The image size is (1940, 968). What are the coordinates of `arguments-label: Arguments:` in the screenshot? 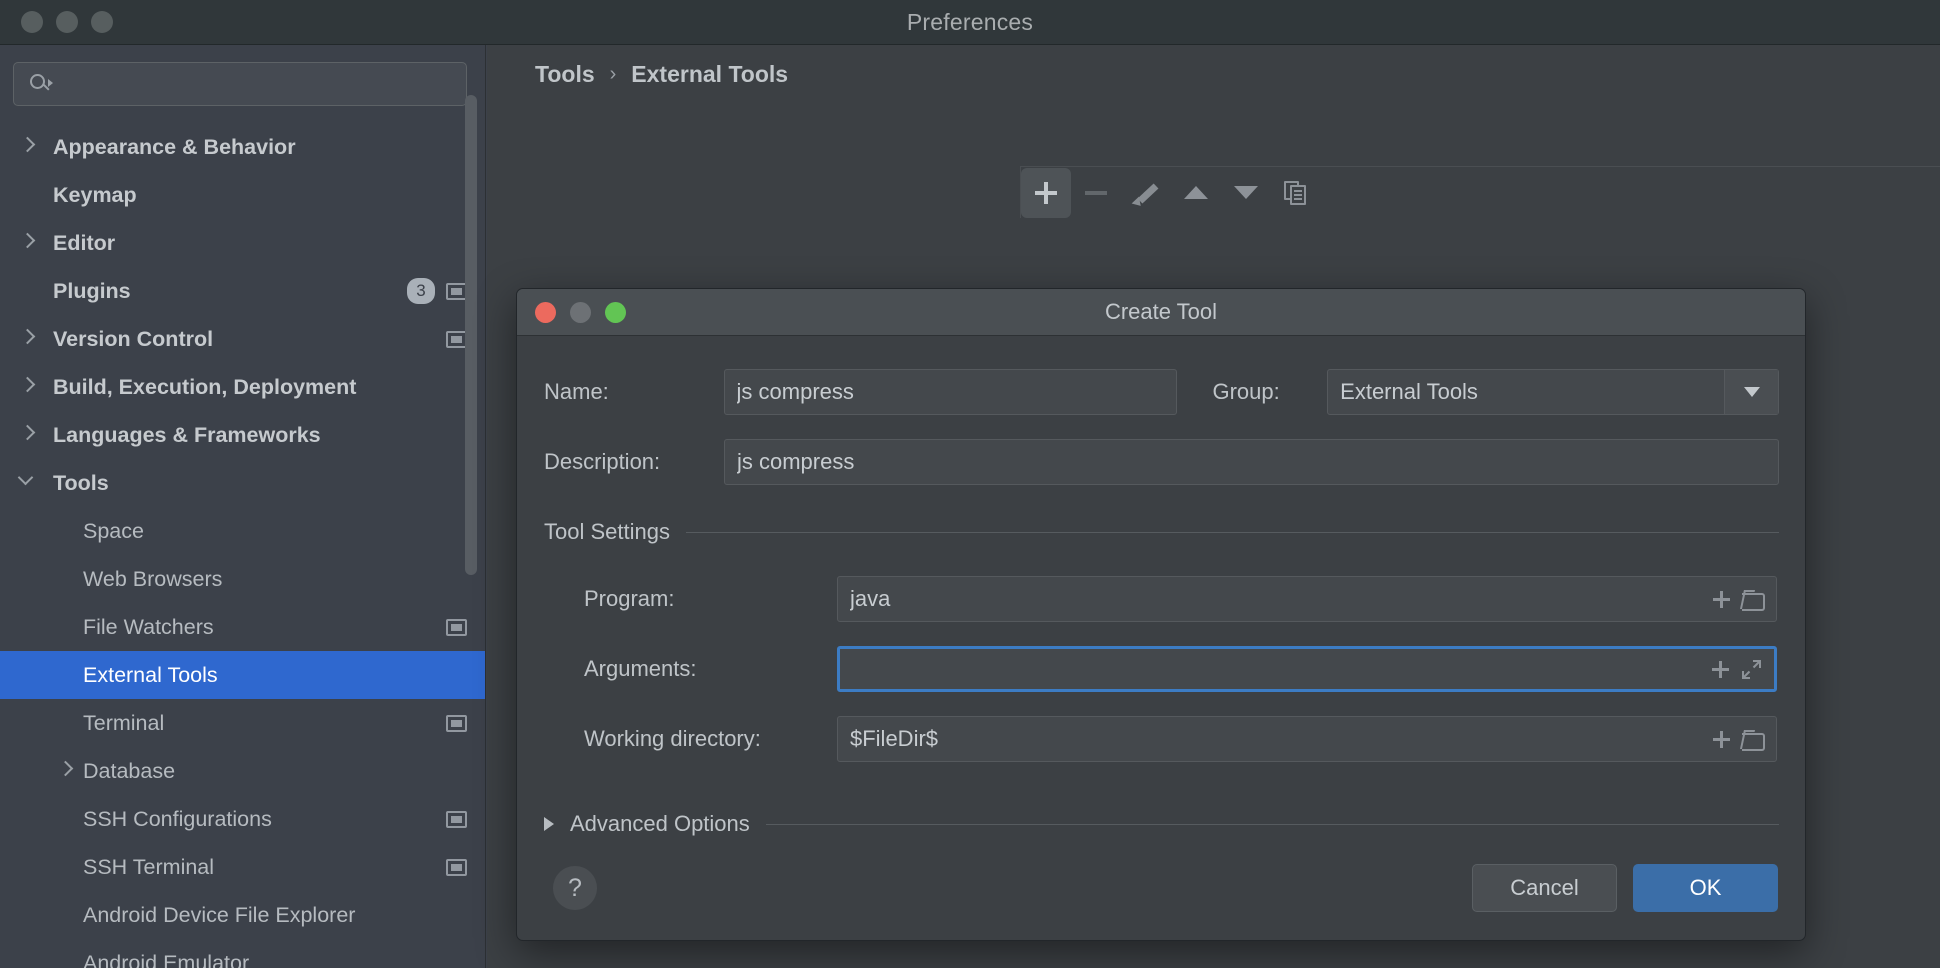 It's located at (640, 668).